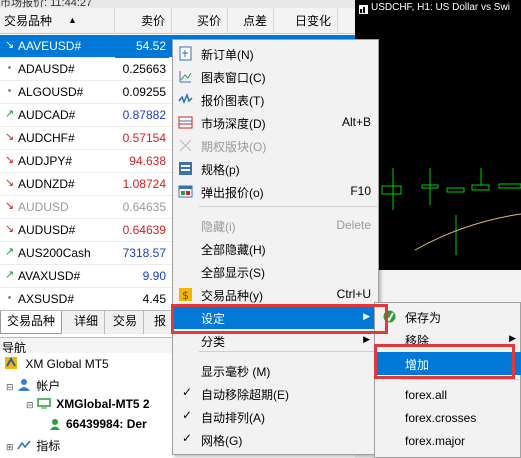 Image resolution: width=521 pixels, height=458 pixels. Describe the element at coordinates (444, 361) in the screenshot. I see `highlight-box-add` at that location.